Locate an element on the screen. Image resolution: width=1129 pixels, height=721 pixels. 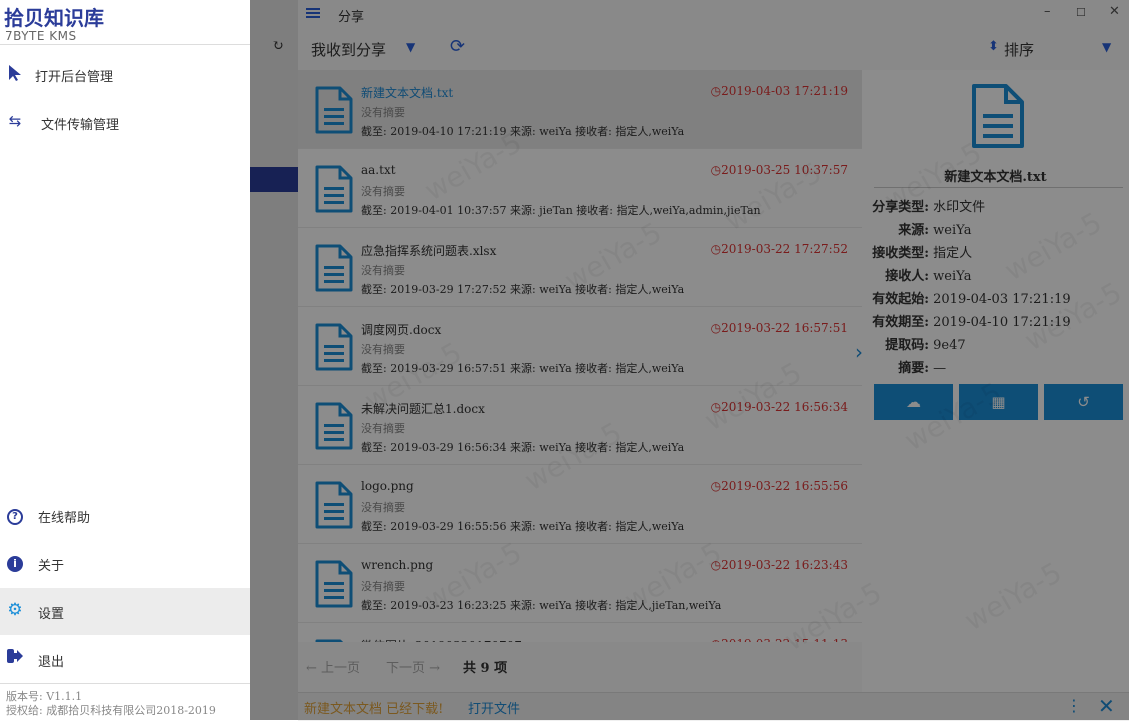
help-icon: ? is located at coordinates (15, 515).